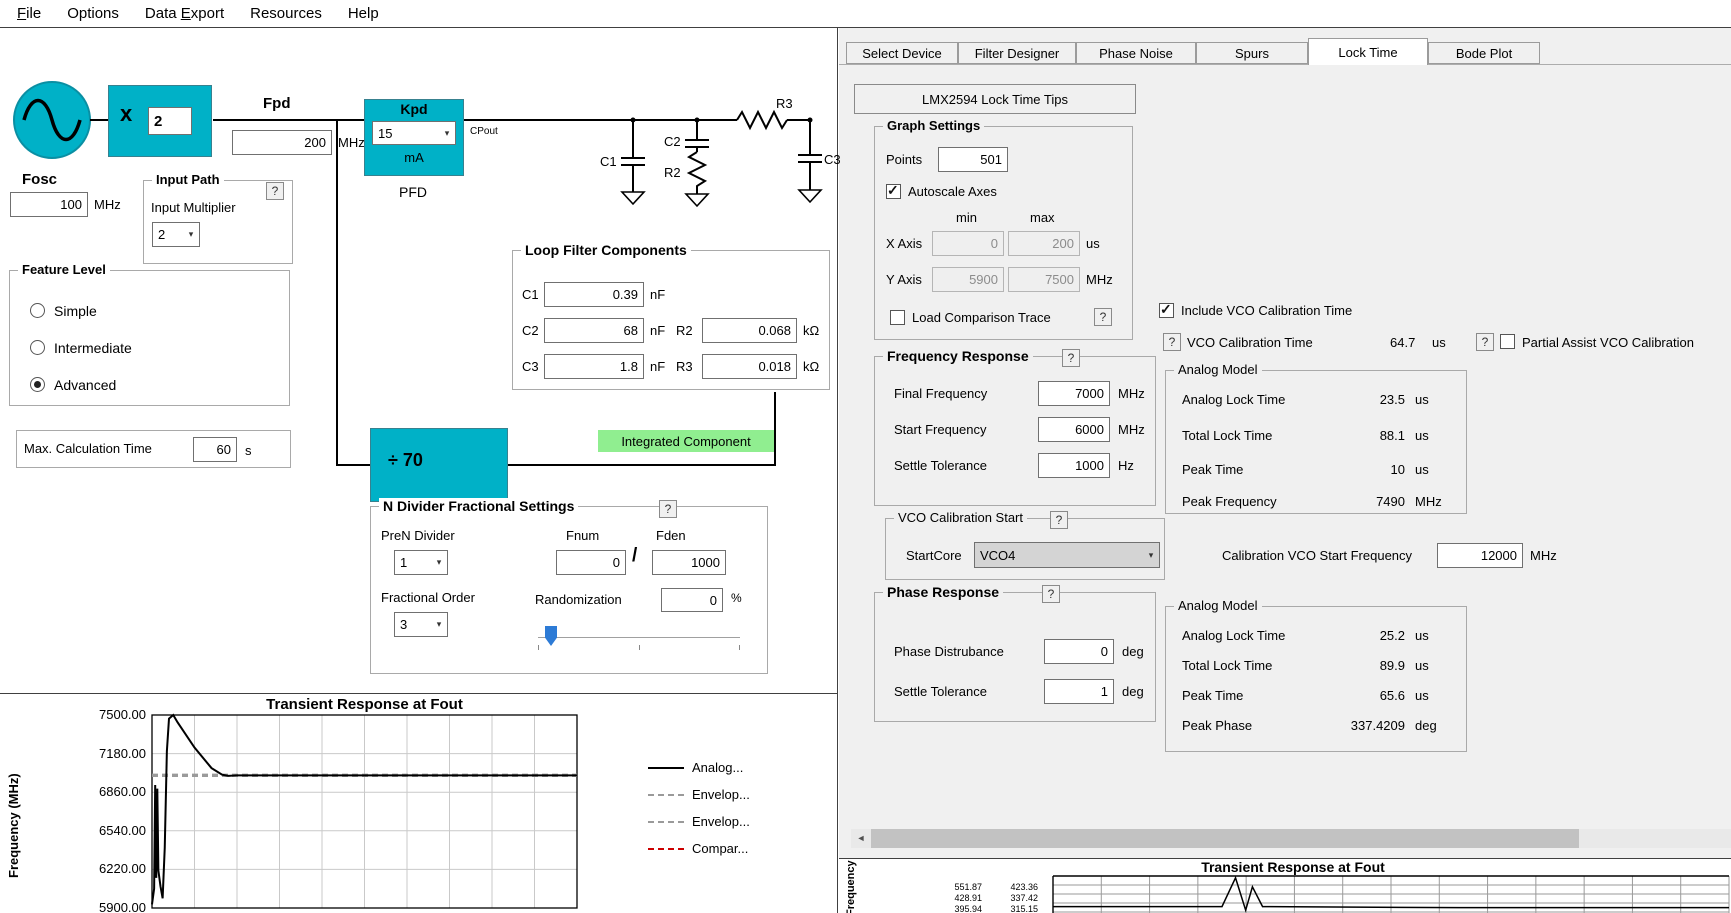 This screenshot has height=913, width=1731. What do you see at coordinates (1422, 469) in the screenshot?
I see `freq-peak-time-unit: us` at bounding box center [1422, 469].